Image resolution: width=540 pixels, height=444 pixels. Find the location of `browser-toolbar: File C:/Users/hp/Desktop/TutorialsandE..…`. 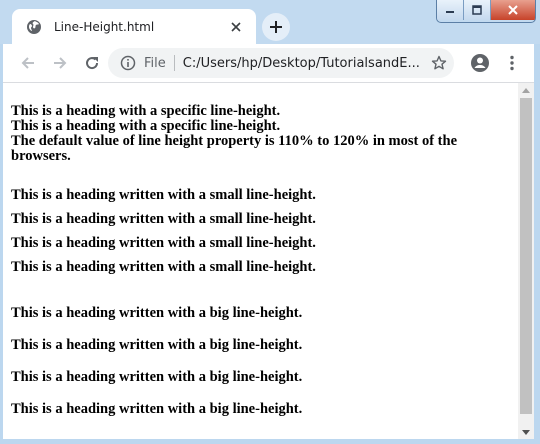

browser-toolbar: File C:/Users/hp/Desktop/TutorialsandE..… is located at coordinates (270, 63).